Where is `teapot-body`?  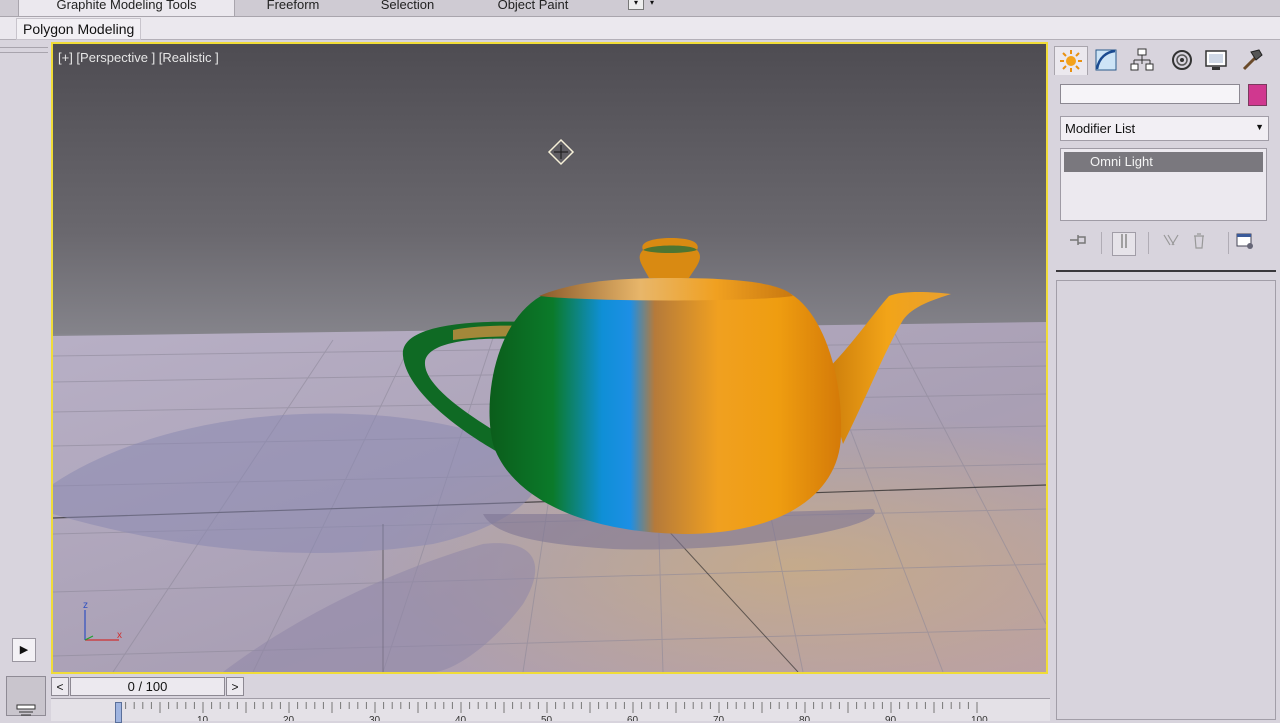
teapot-body is located at coordinates (665, 409).